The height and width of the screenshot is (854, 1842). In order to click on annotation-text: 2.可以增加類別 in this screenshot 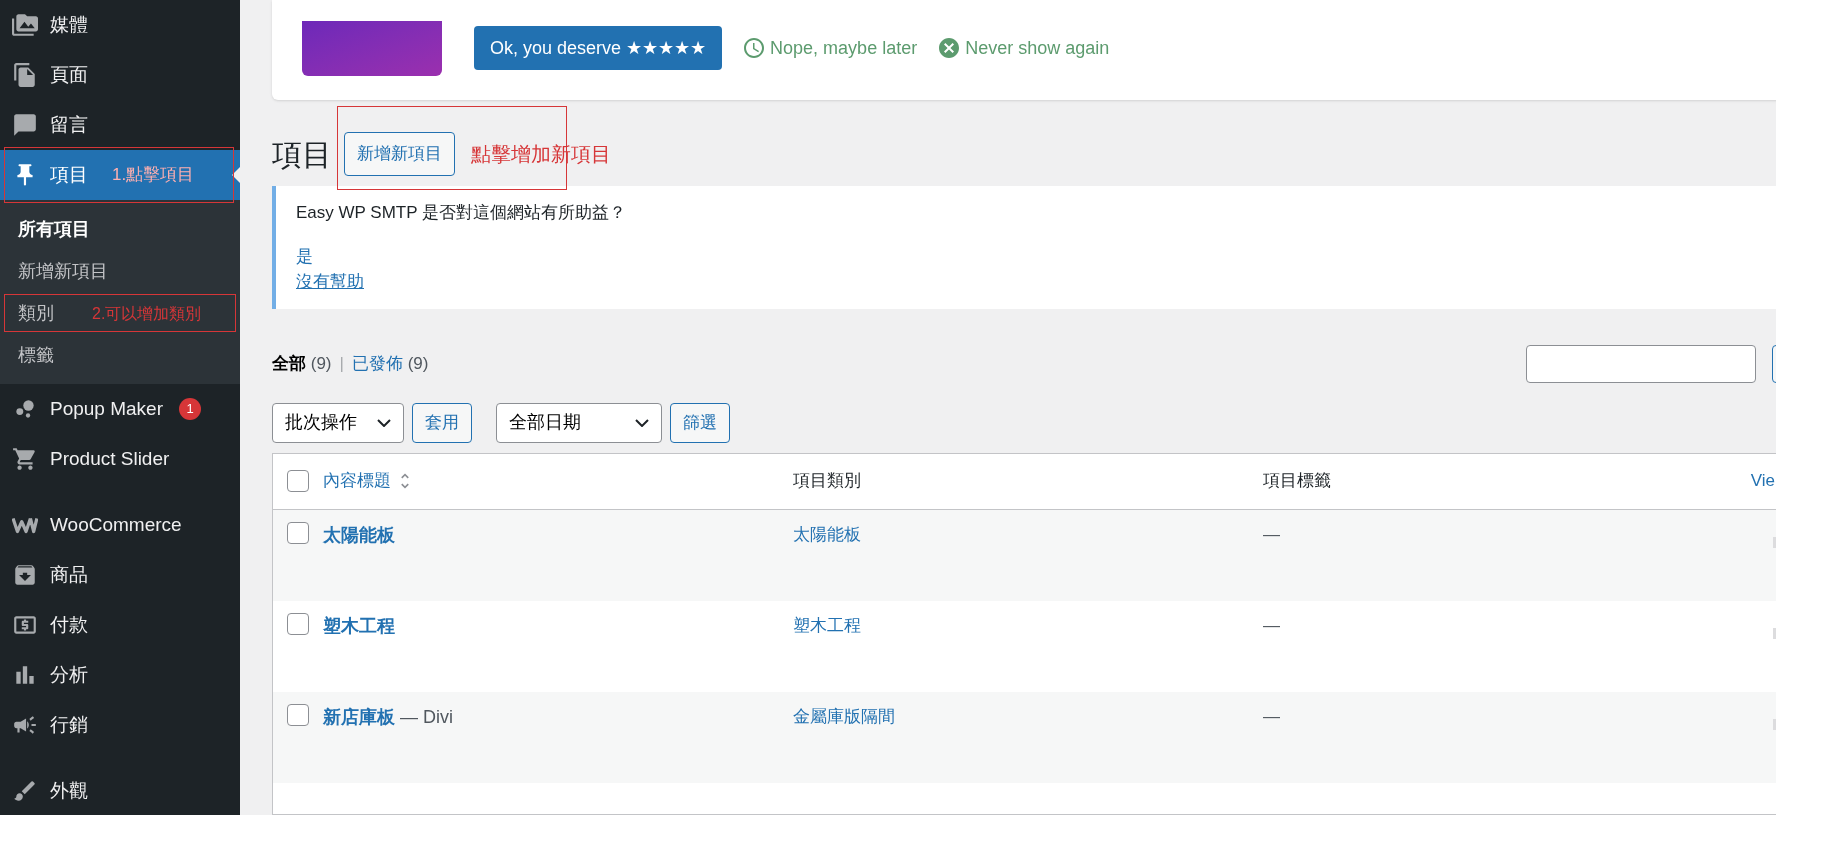, I will do `click(147, 314)`.